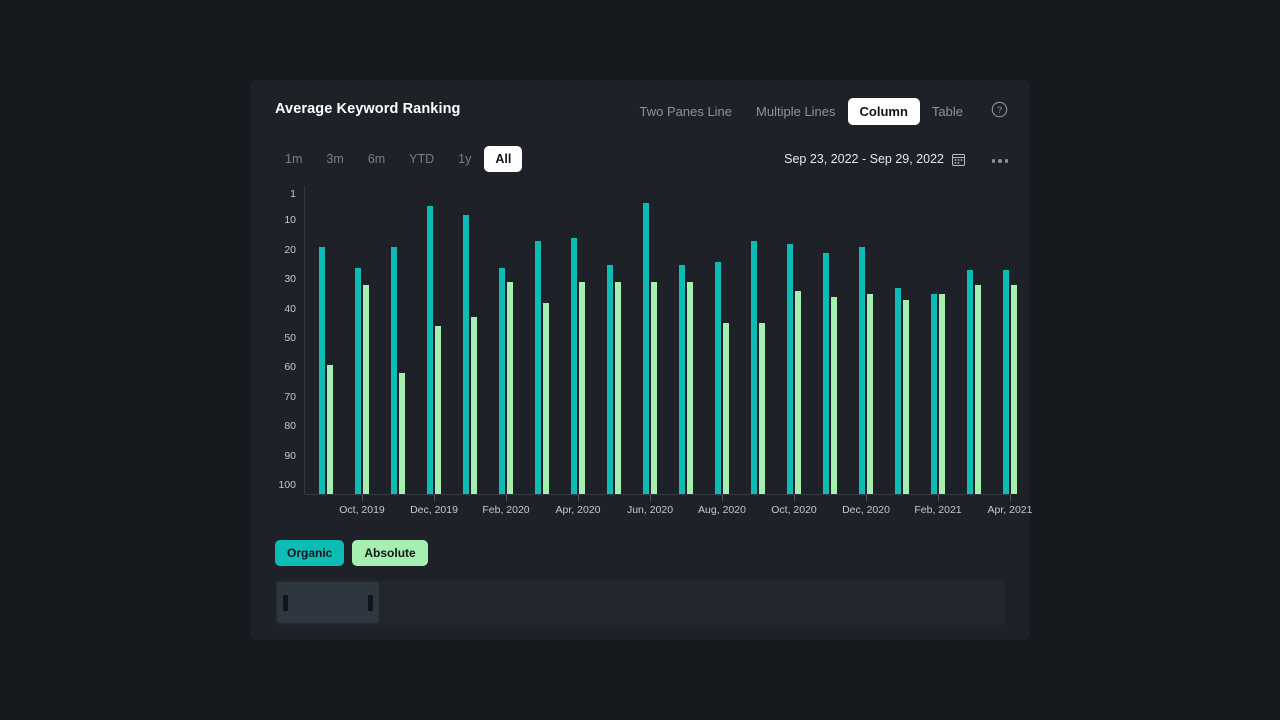  What do you see at coordinates (464, 159) in the screenshot?
I see `range-tab-1y: 1y` at bounding box center [464, 159].